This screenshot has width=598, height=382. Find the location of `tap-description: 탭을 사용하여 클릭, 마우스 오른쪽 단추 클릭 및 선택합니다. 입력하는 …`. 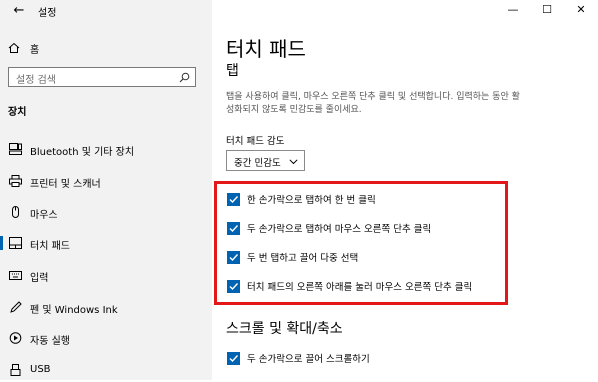

tap-description: 탭을 사용하여 클릭, 마우스 오른쪽 단추 클릭 및 선택합니다. 입력하는 … is located at coordinates (373, 103).